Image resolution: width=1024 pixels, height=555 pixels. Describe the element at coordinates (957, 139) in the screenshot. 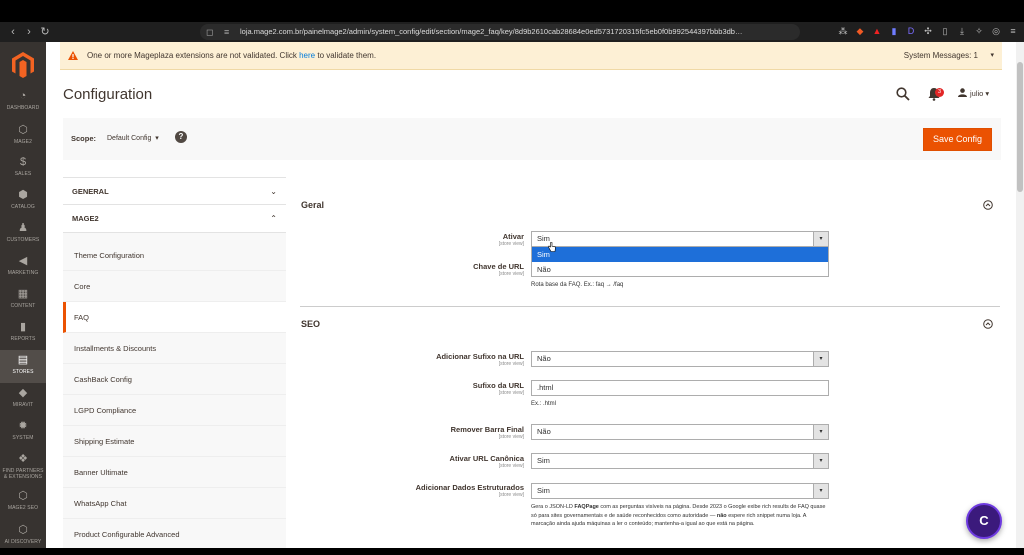

I see `save-config-button: Save Config` at that location.